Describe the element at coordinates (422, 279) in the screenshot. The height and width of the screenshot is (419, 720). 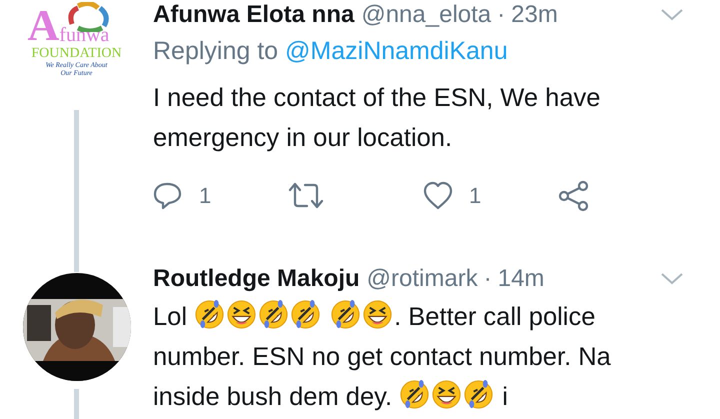
I see `user-handle: @rotimark` at that location.